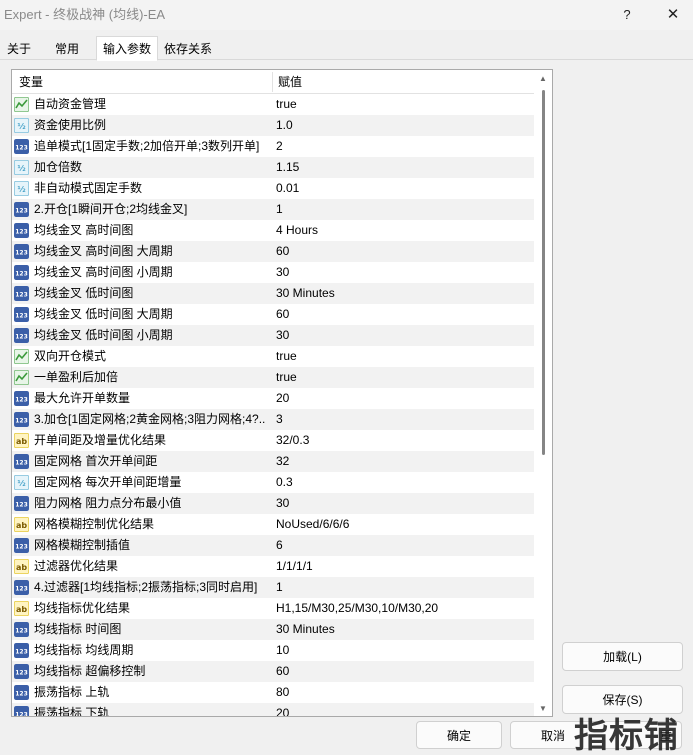  What do you see at coordinates (273, 209) in the screenshot?
I see `parameter-row: 123 2.开仓[1瞬间开仓;2均线金叉] 1` at bounding box center [273, 209].